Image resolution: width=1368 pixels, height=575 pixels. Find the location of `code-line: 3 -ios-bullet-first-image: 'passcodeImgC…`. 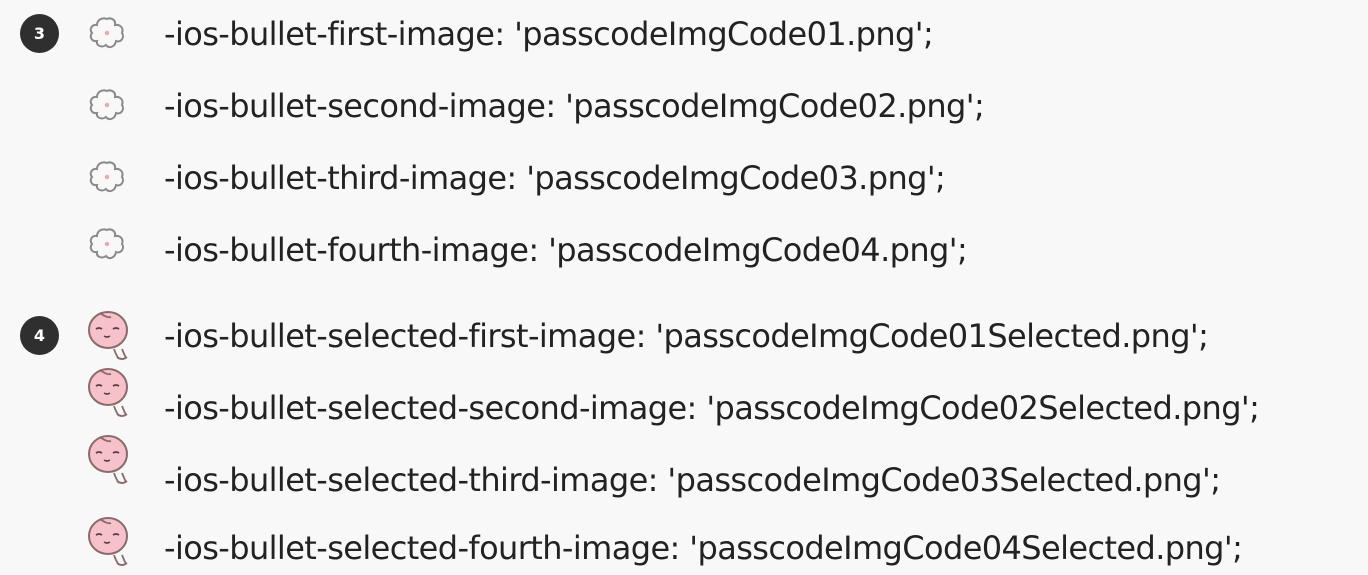

code-line: 3 -ios-bullet-first-image: 'passcodeImgC… is located at coordinates (684, 30).